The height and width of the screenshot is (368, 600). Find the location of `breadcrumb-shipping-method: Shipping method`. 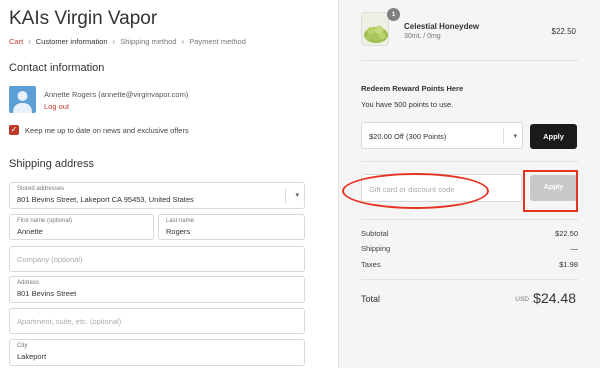

breadcrumb-shipping-method: Shipping method is located at coordinates (148, 41).